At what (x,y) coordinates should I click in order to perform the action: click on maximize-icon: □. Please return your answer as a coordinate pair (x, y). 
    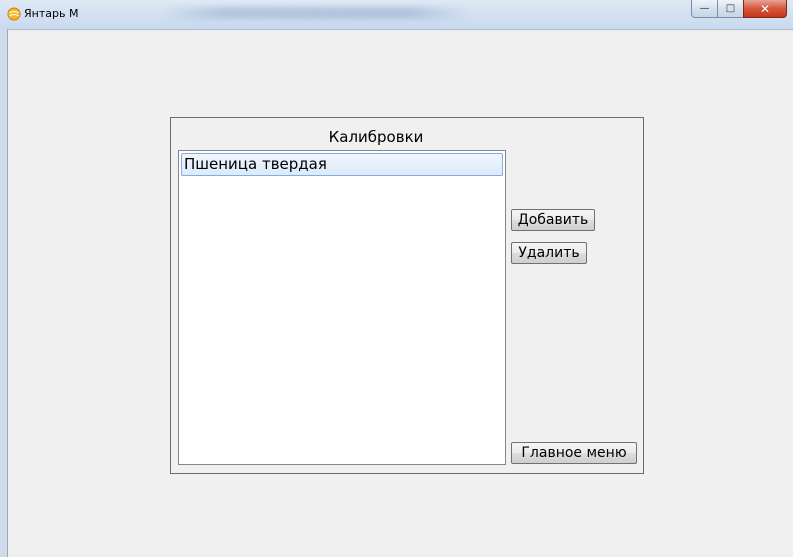
    Looking at the image, I should click on (730, 8).